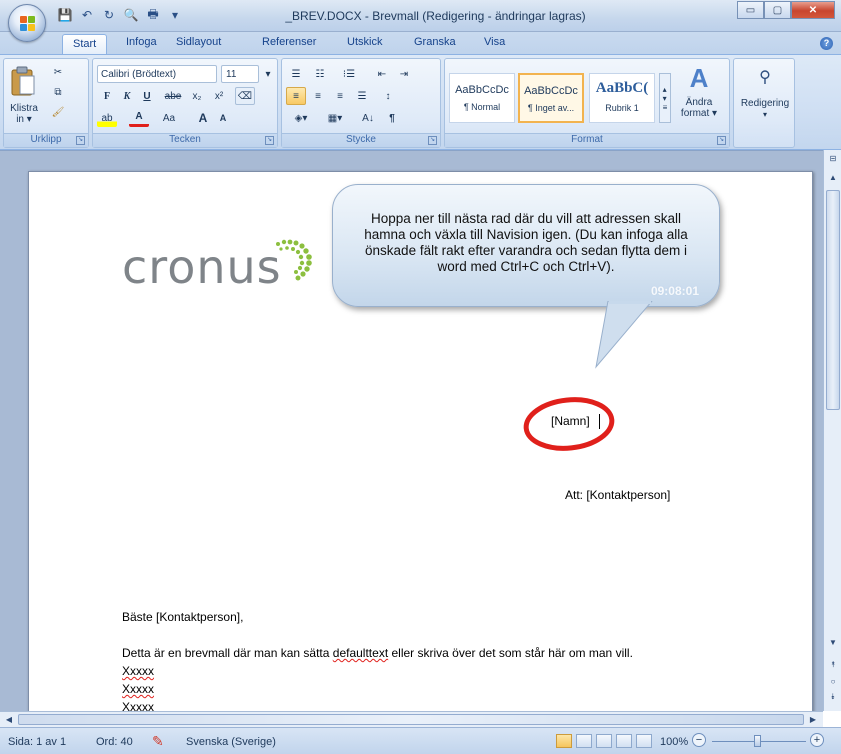 The image size is (841, 754). Describe the element at coordinates (269, 140) in the screenshot. I see `font-launcher-icon: ↘` at that location.